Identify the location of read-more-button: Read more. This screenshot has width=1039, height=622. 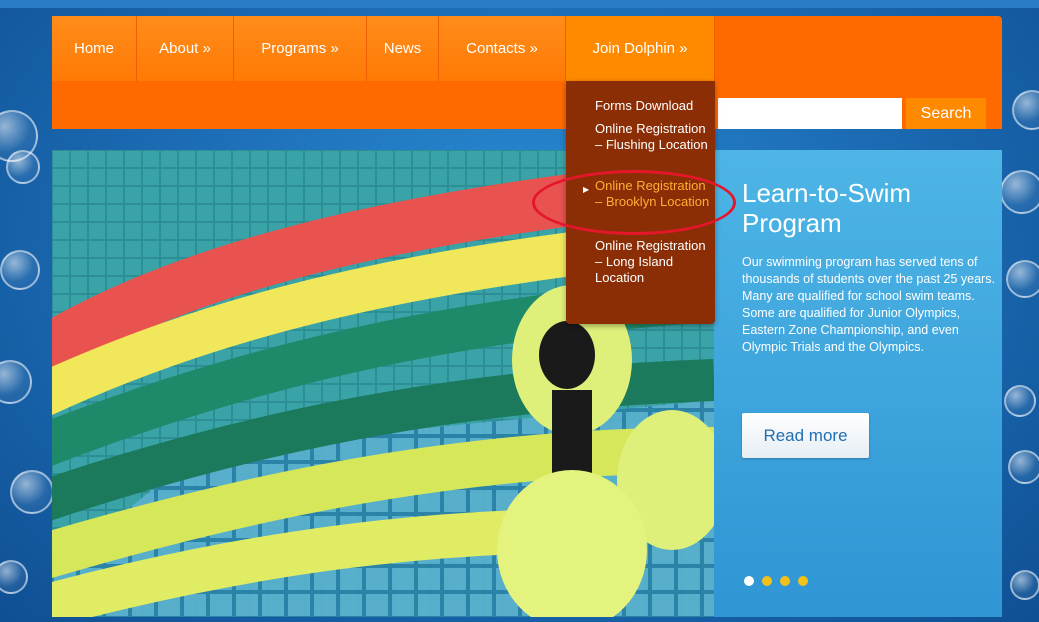
(805, 435).